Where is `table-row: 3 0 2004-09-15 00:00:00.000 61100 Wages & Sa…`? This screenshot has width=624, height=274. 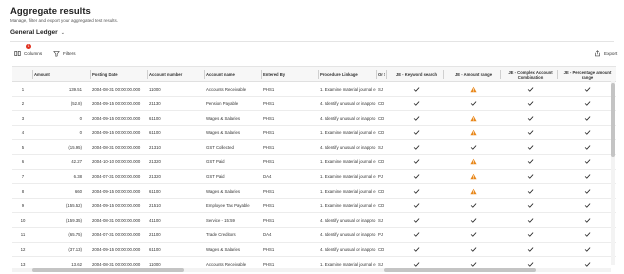
table-row: 3 0 2004-09-15 00:00:00.000 61100 Wages & Sa… is located at coordinates (314, 118).